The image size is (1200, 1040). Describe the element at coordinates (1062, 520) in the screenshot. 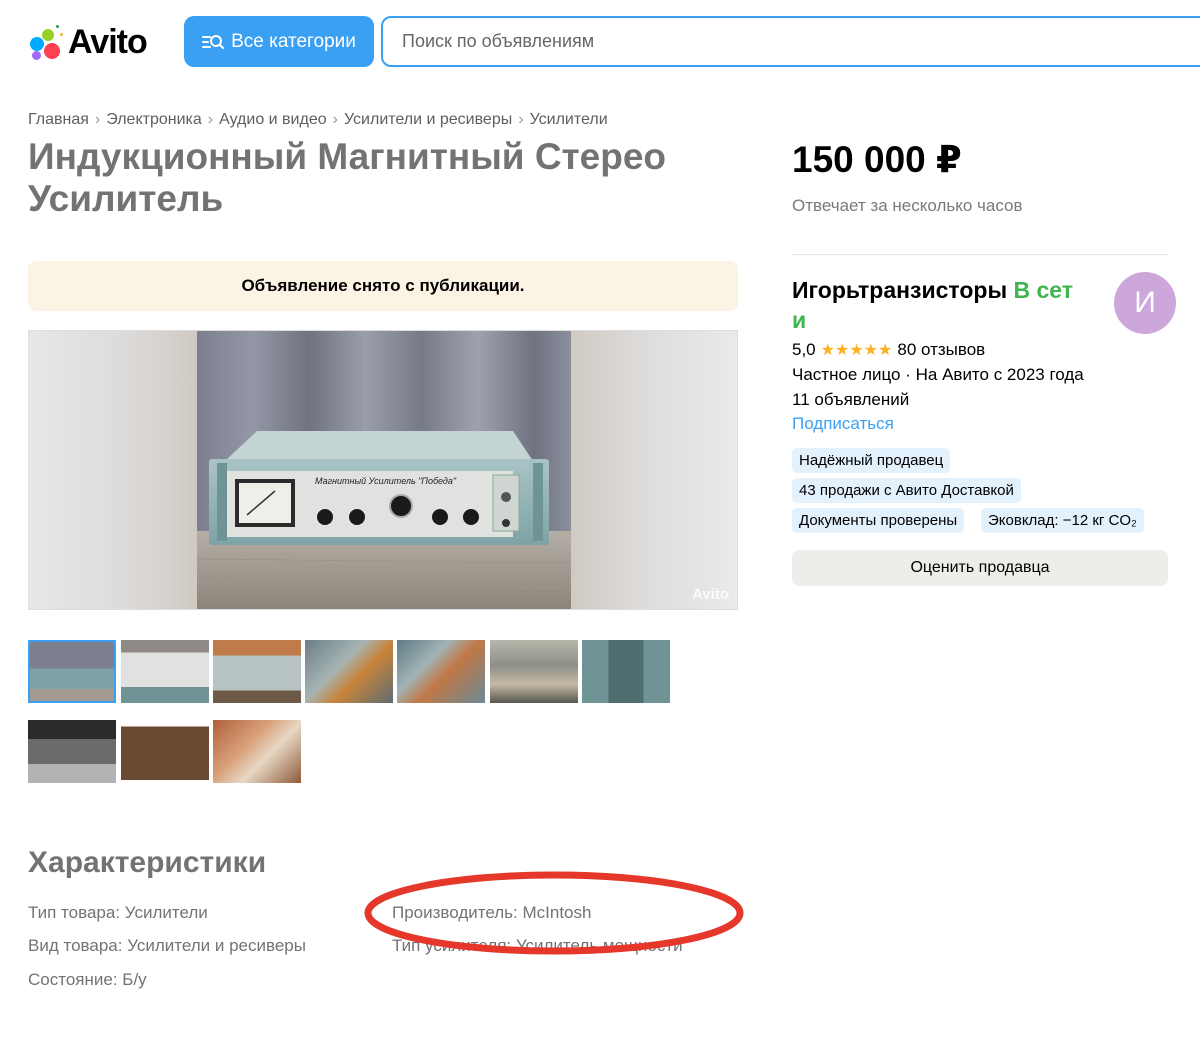

I see `seller-badge: Эковклад: −12 кг CO₂` at that location.